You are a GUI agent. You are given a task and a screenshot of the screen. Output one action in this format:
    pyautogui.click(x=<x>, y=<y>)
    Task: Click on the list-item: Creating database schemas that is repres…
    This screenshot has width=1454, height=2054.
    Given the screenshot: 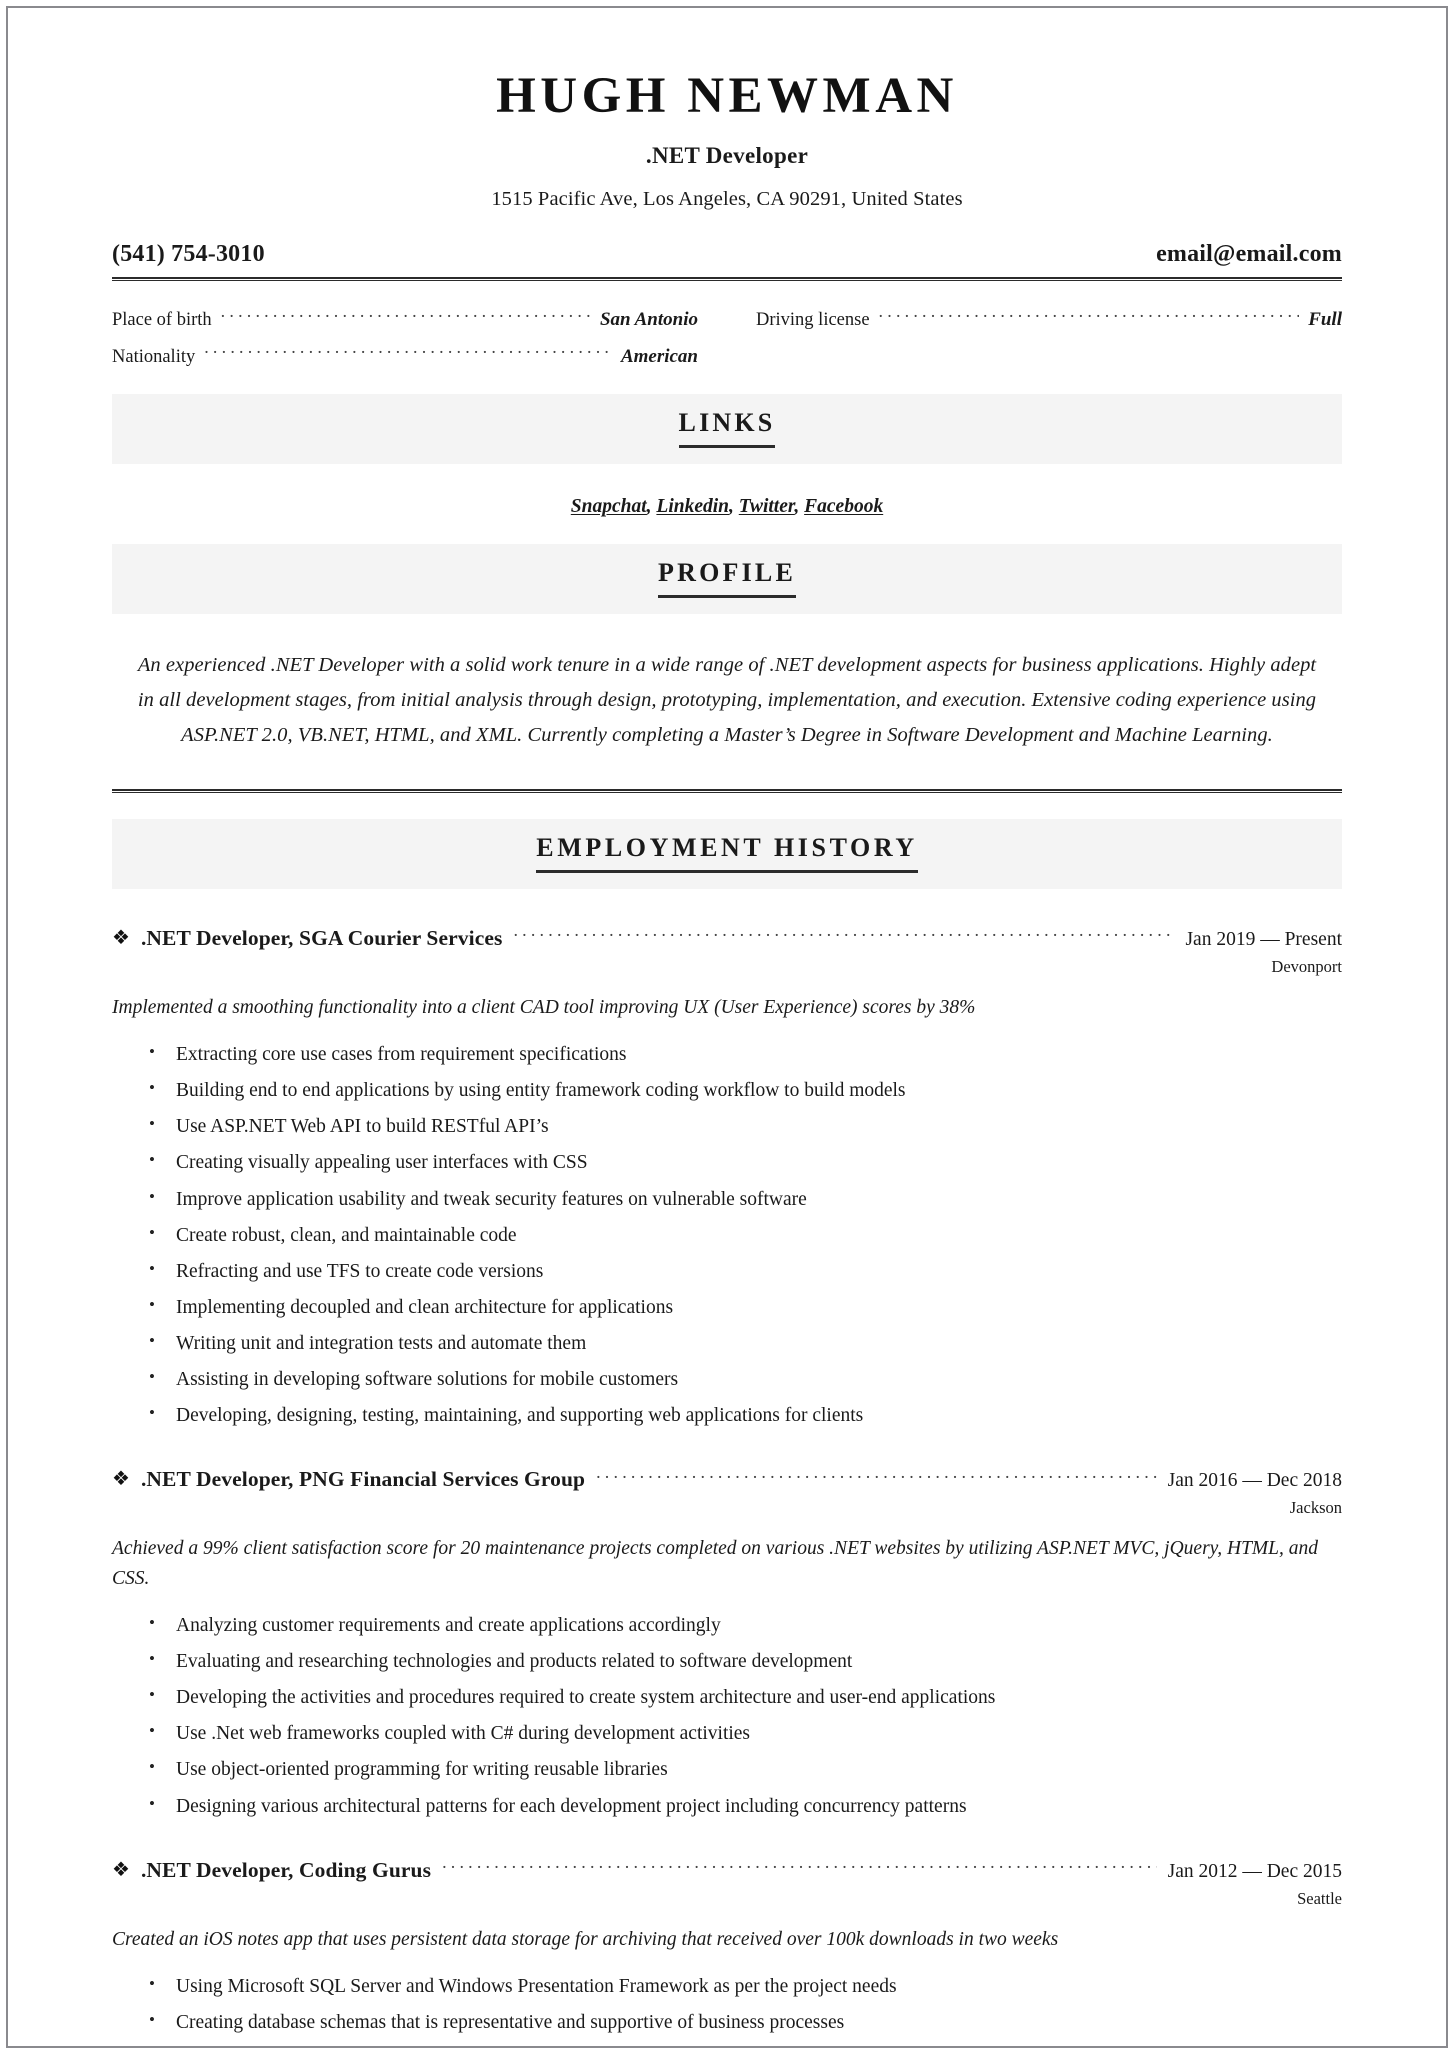 What is the action you would take?
    pyautogui.click(x=742, y=2022)
    